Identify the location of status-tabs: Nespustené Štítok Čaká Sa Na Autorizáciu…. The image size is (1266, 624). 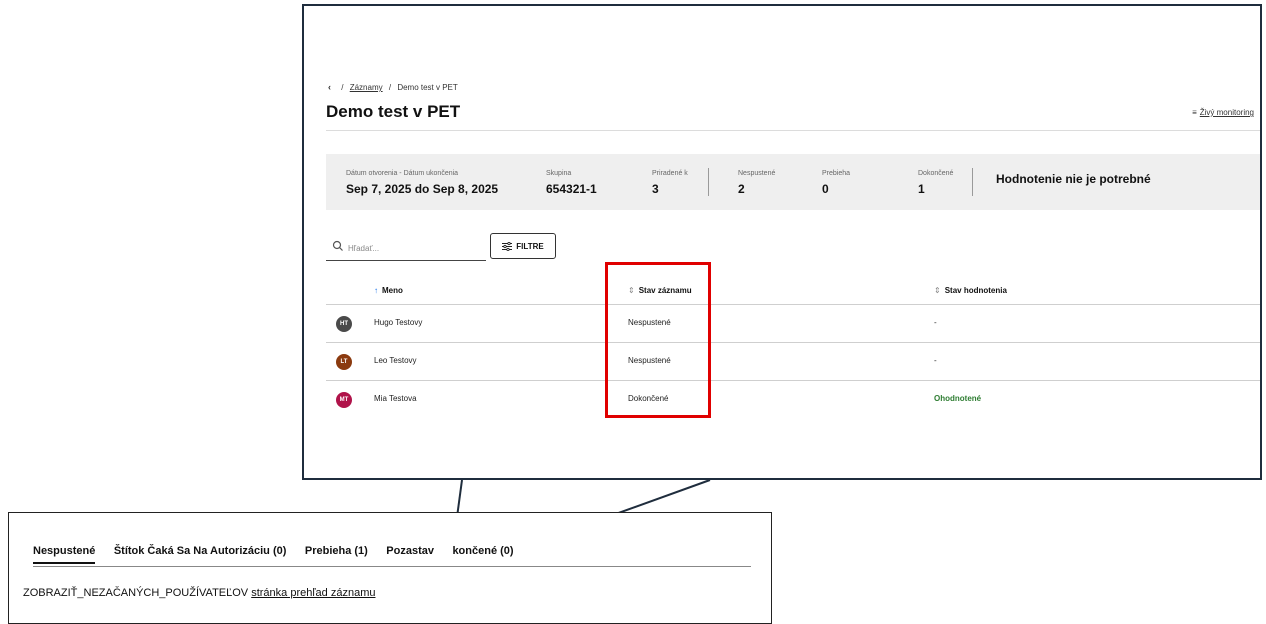
(280, 552).